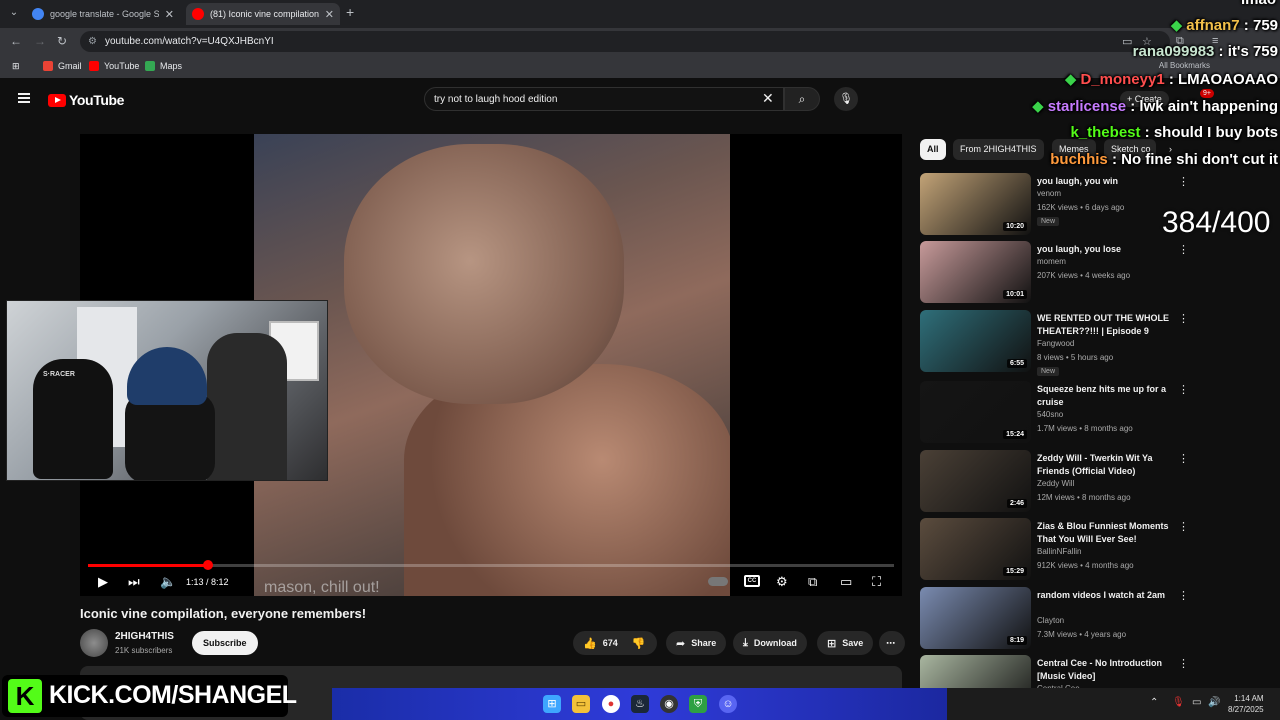 Image resolution: width=1280 pixels, height=720 pixels. Describe the element at coordinates (770, 643) in the screenshot. I see `download-button: ⤓ Download` at that location.